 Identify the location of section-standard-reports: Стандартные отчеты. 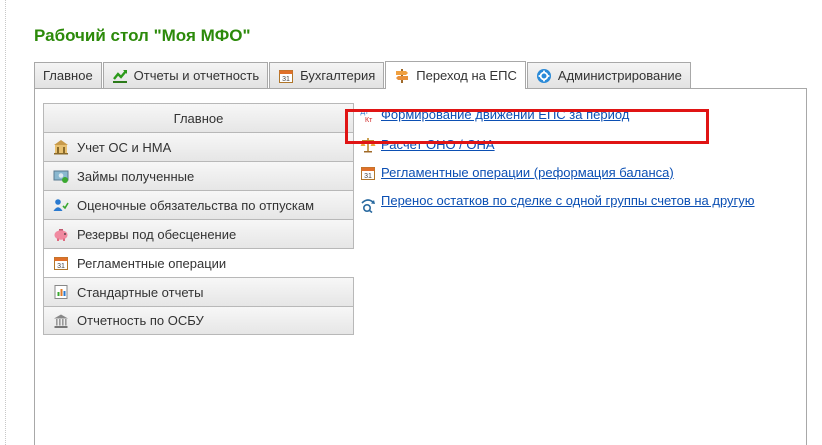
(198, 291).